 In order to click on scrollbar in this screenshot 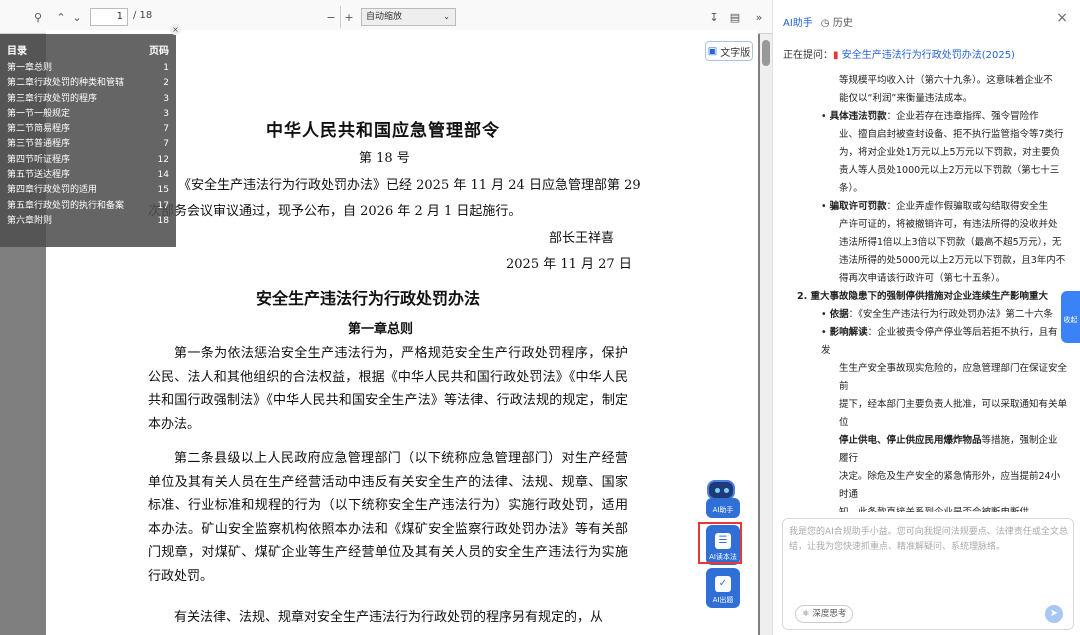, I will do `click(766, 334)`.